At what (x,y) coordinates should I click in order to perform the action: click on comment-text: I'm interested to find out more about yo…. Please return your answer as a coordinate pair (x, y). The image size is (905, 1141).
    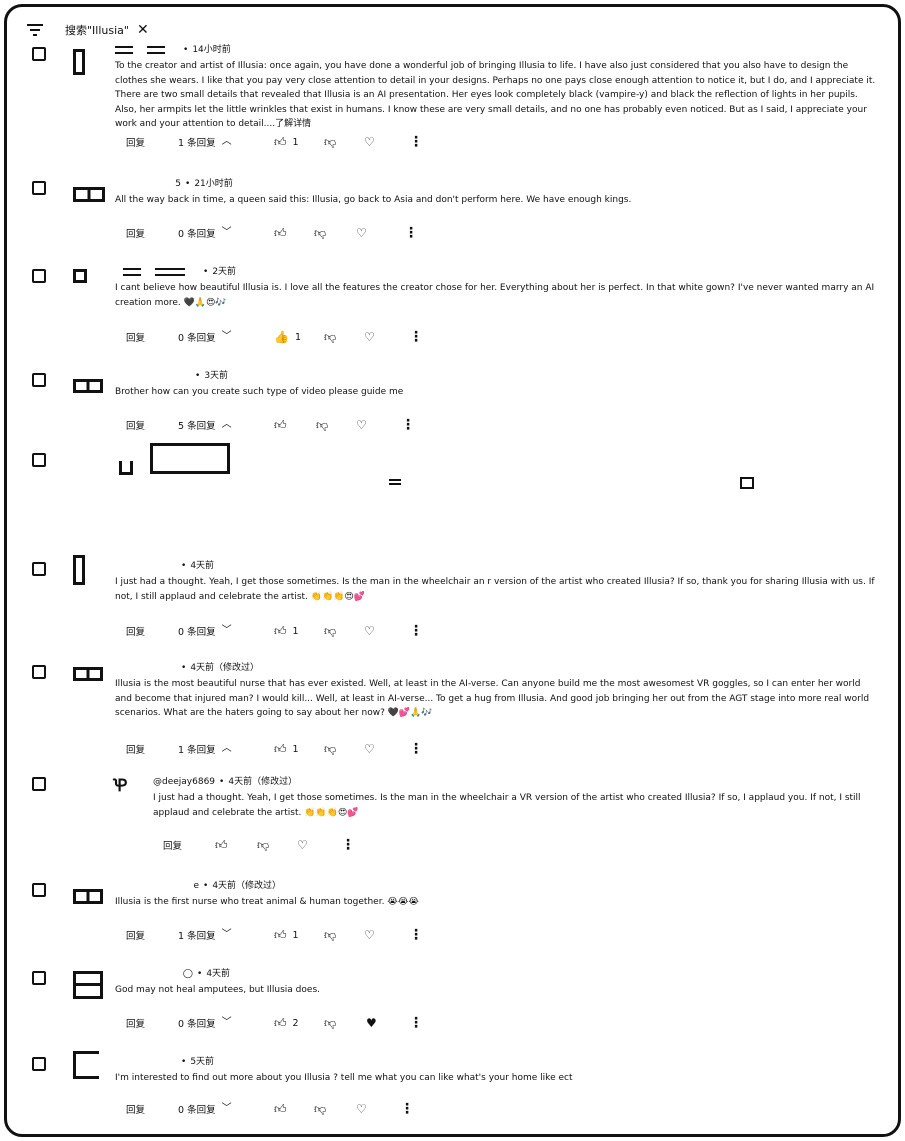
    Looking at the image, I should click on (344, 1078).